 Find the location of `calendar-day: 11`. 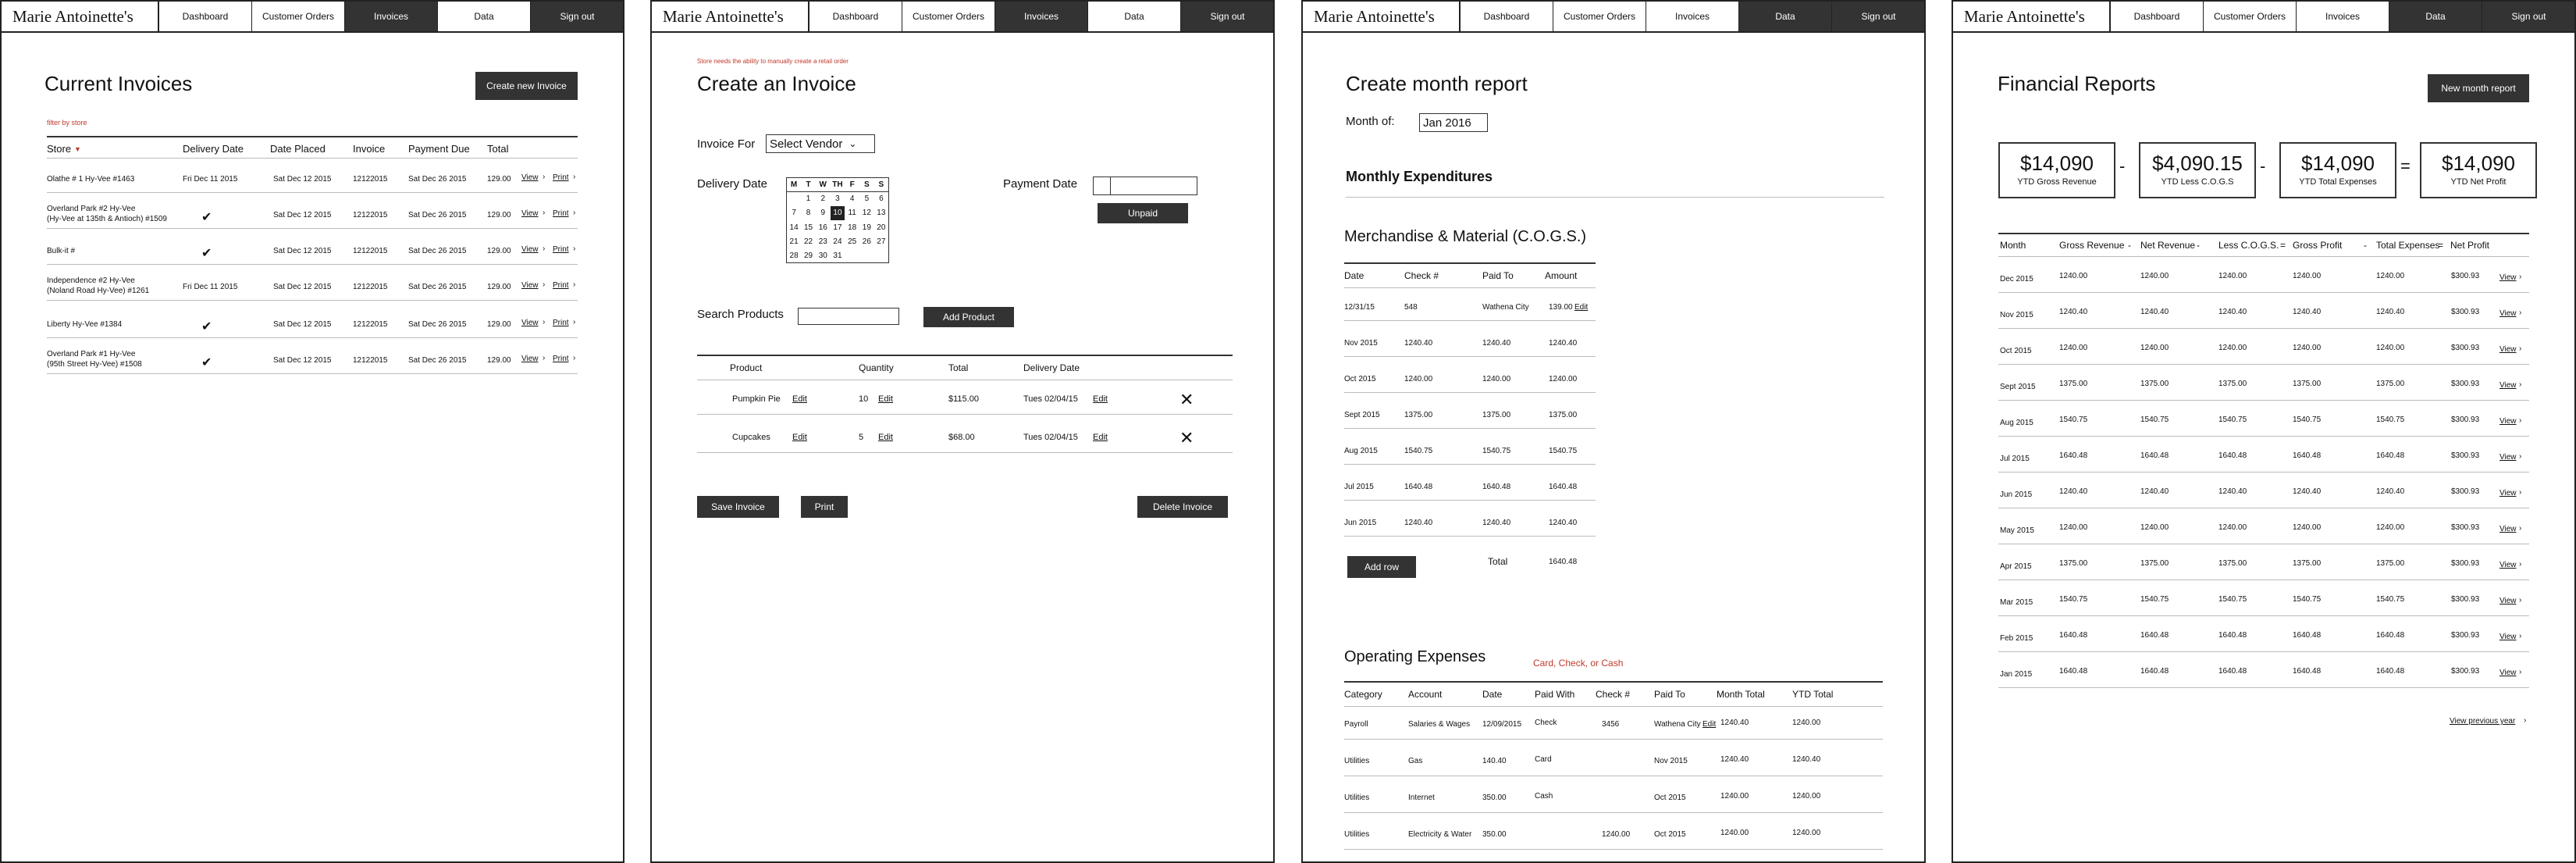

calendar-day: 11 is located at coordinates (852, 213).